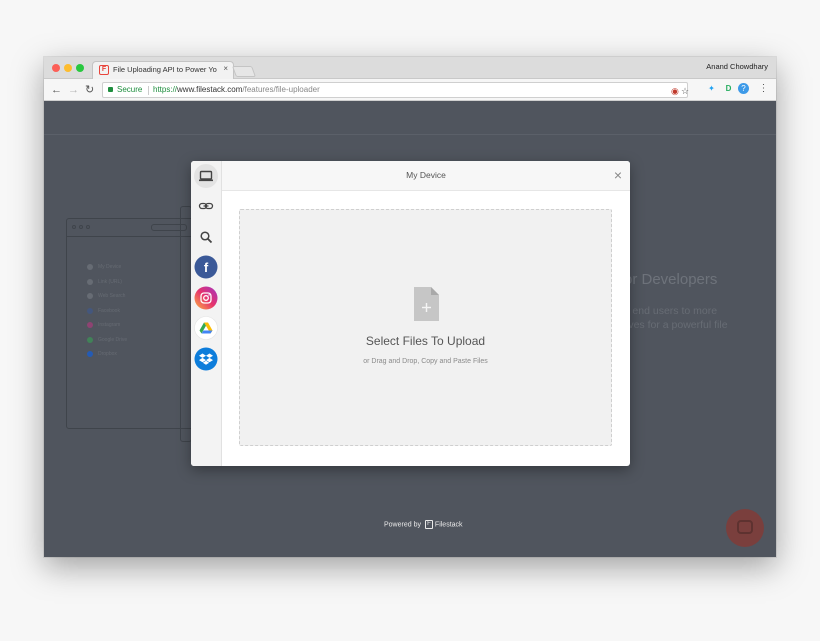 Image resolution: width=820 pixels, height=641 pixels. I want to click on tab-close-icon: ×, so click(225, 68).